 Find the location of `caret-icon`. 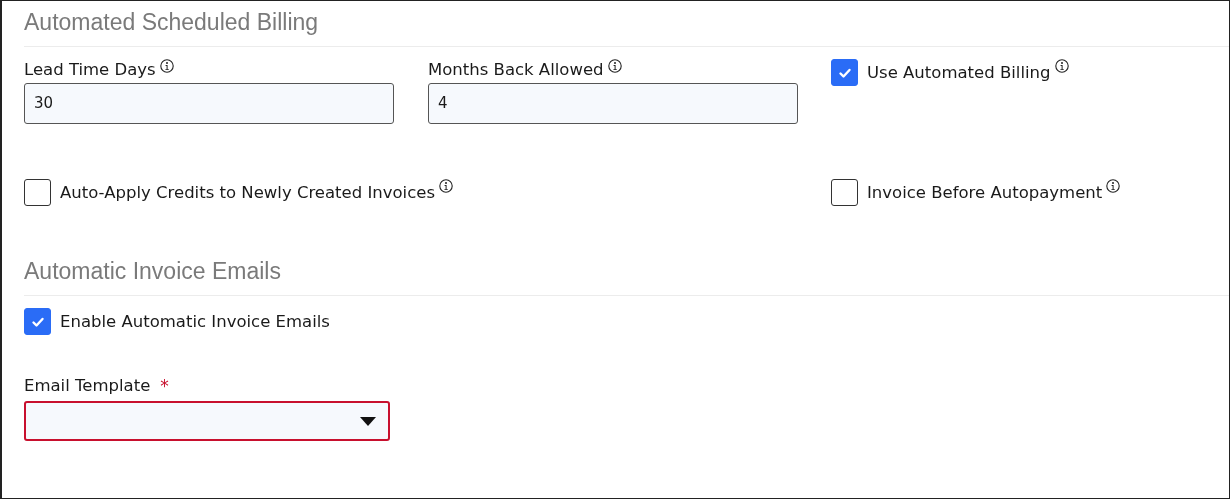

caret-icon is located at coordinates (368, 421).